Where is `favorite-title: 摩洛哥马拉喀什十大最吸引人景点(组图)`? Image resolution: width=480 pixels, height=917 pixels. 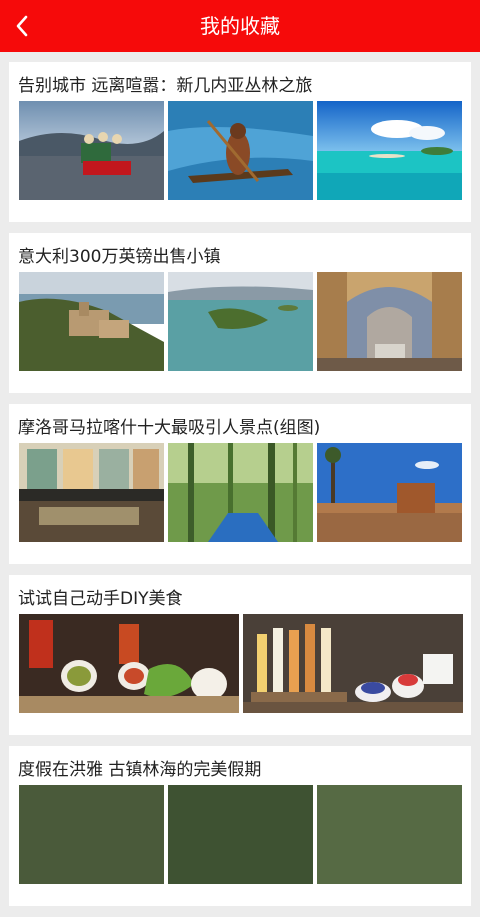 favorite-title: 摩洛哥马拉喀什十大最吸引人景点(组图) is located at coordinates (169, 428).